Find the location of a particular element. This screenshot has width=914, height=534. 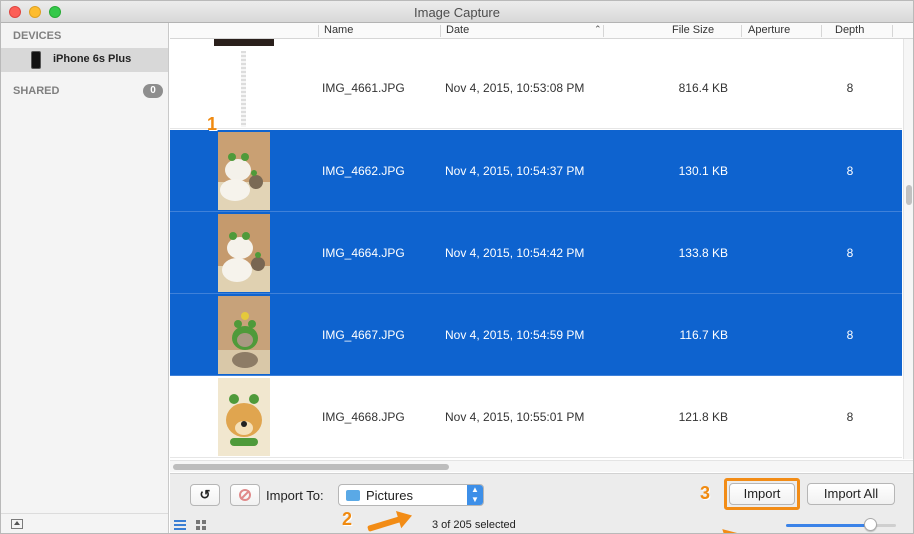

sort-ascending-icon: ⌃ is located at coordinates (598, 29).